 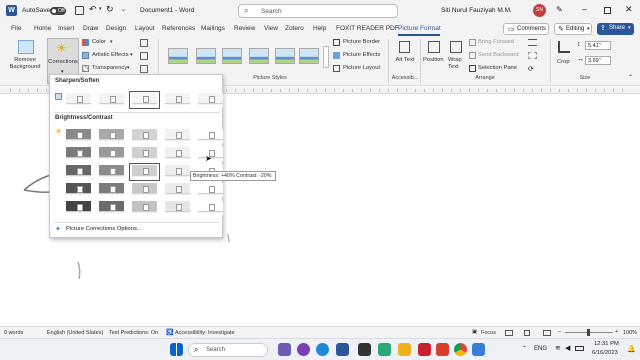 I want to click on customize-toolbar-icon: ⌄, so click(x=123, y=9).